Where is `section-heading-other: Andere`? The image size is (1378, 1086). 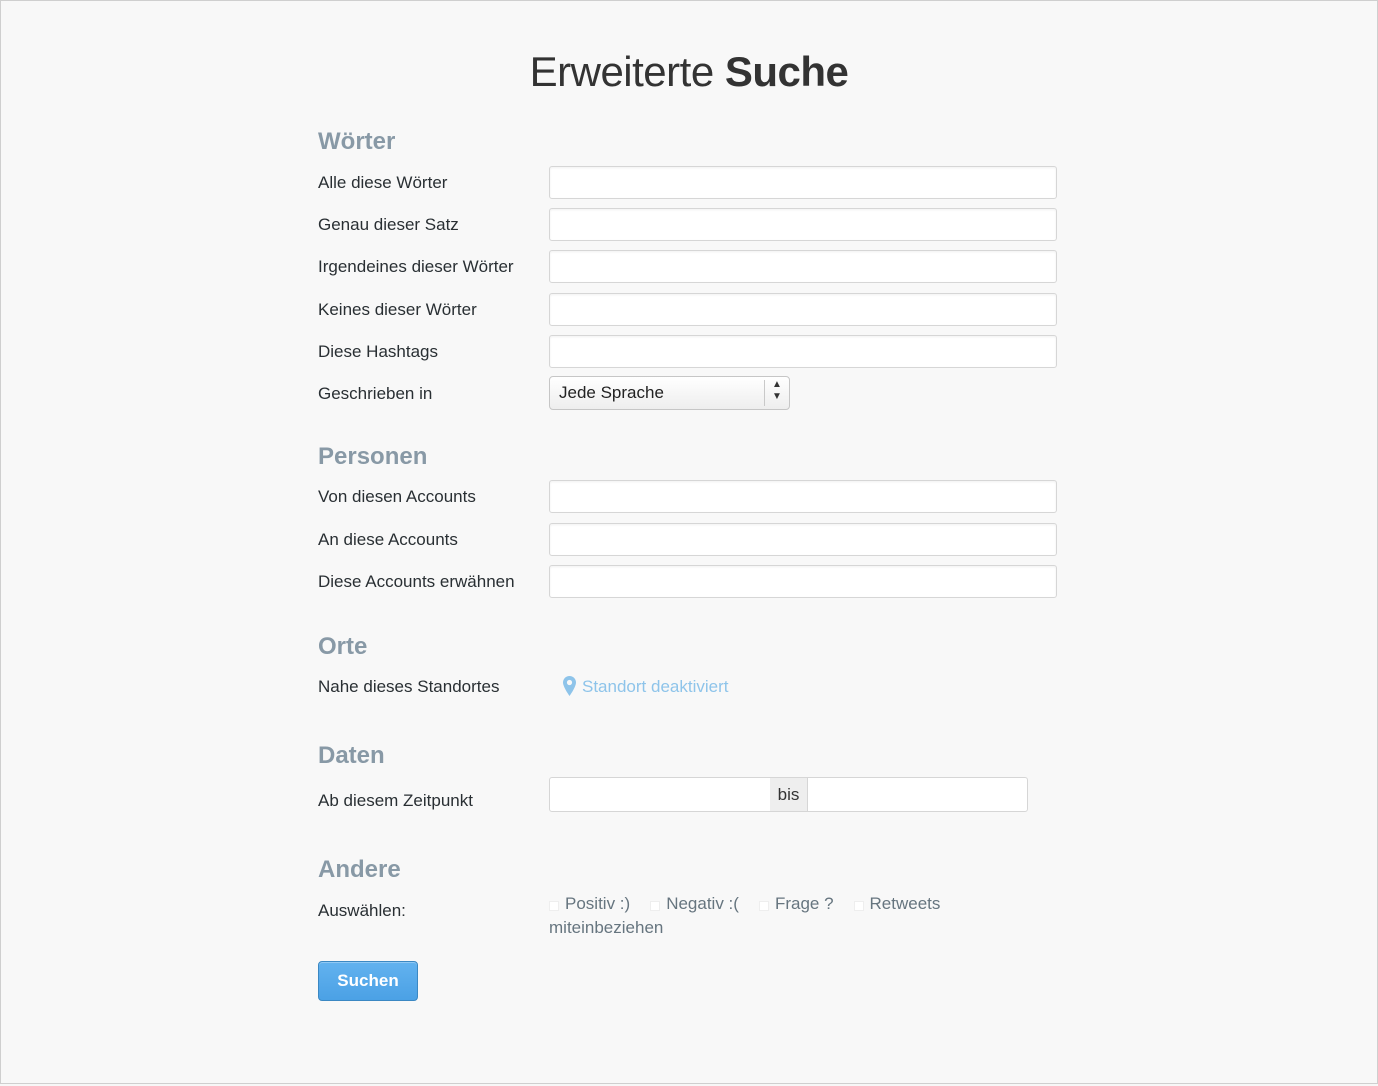
section-heading-other: Andere is located at coordinates (359, 869).